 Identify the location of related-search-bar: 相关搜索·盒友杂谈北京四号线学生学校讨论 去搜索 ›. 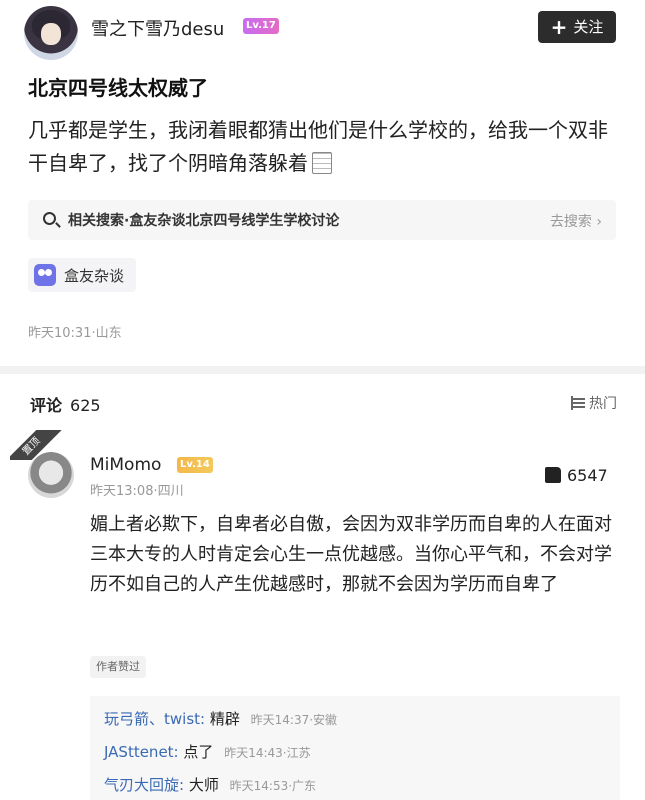
(322, 220).